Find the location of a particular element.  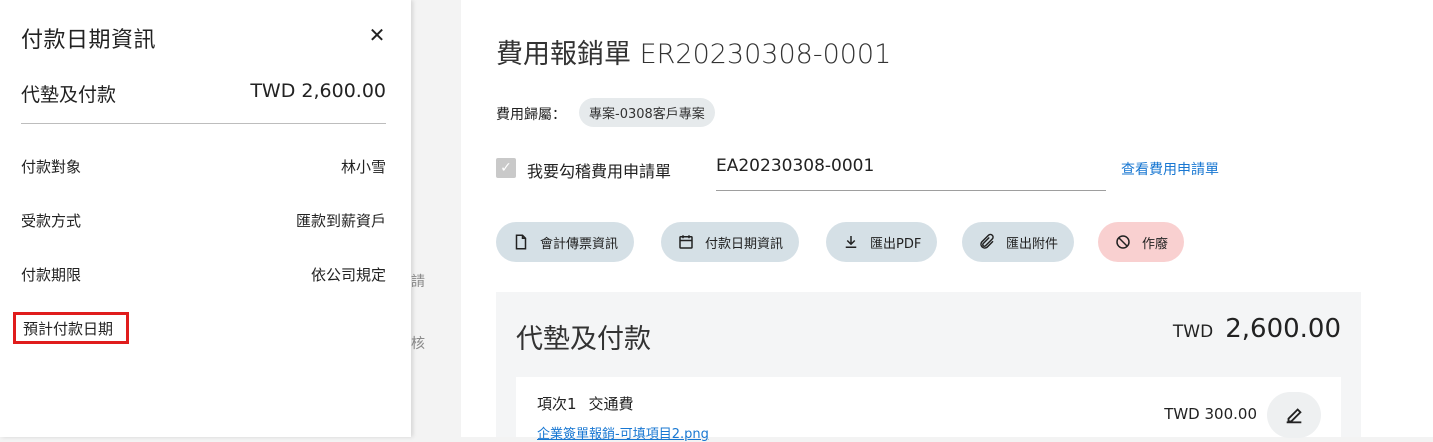

page-title: 費用報銷單 ER20230308-0001 is located at coordinates (694, 54).